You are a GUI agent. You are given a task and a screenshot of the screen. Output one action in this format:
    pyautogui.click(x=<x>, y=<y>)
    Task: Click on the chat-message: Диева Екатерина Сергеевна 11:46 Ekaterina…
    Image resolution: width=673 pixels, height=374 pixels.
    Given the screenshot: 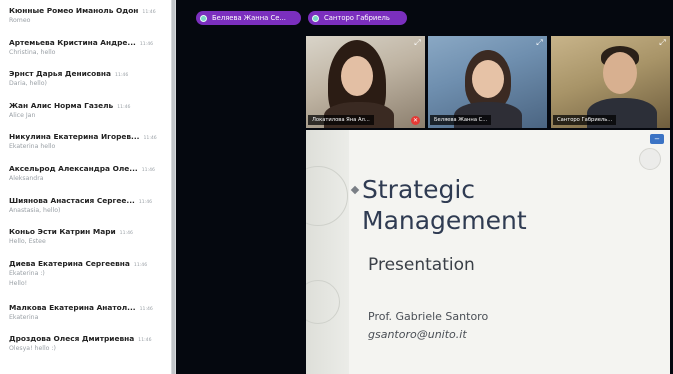 What is the action you would take?
    pyautogui.click(x=85, y=281)
    